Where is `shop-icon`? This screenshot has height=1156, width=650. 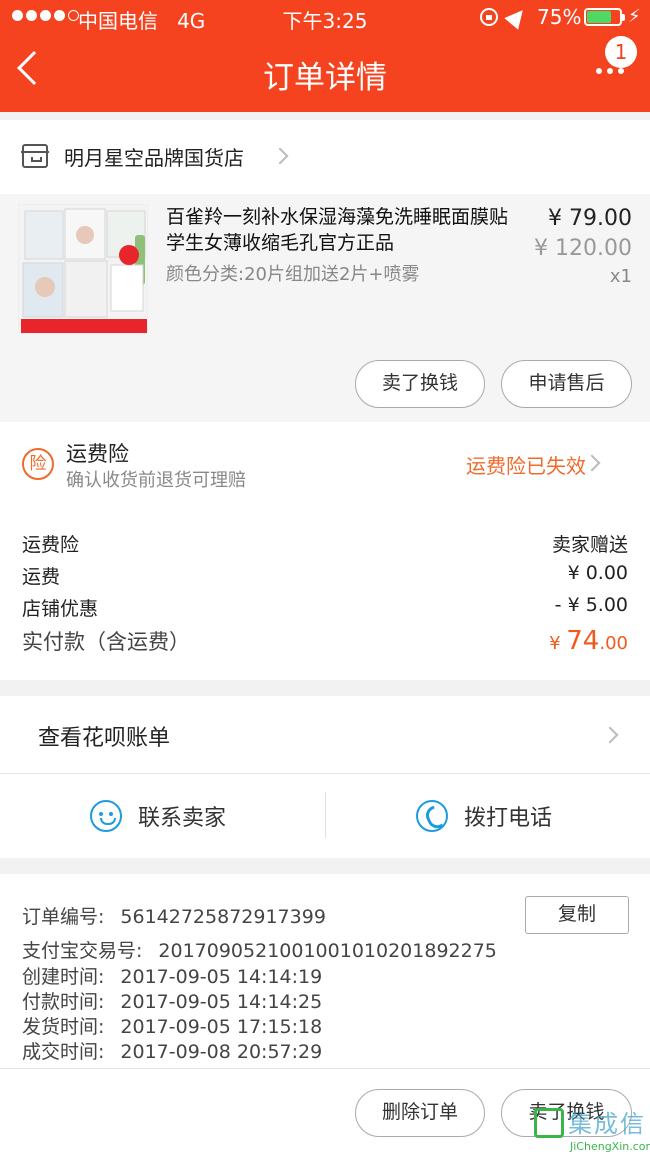 shop-icon is located at coordinates (35, 156).